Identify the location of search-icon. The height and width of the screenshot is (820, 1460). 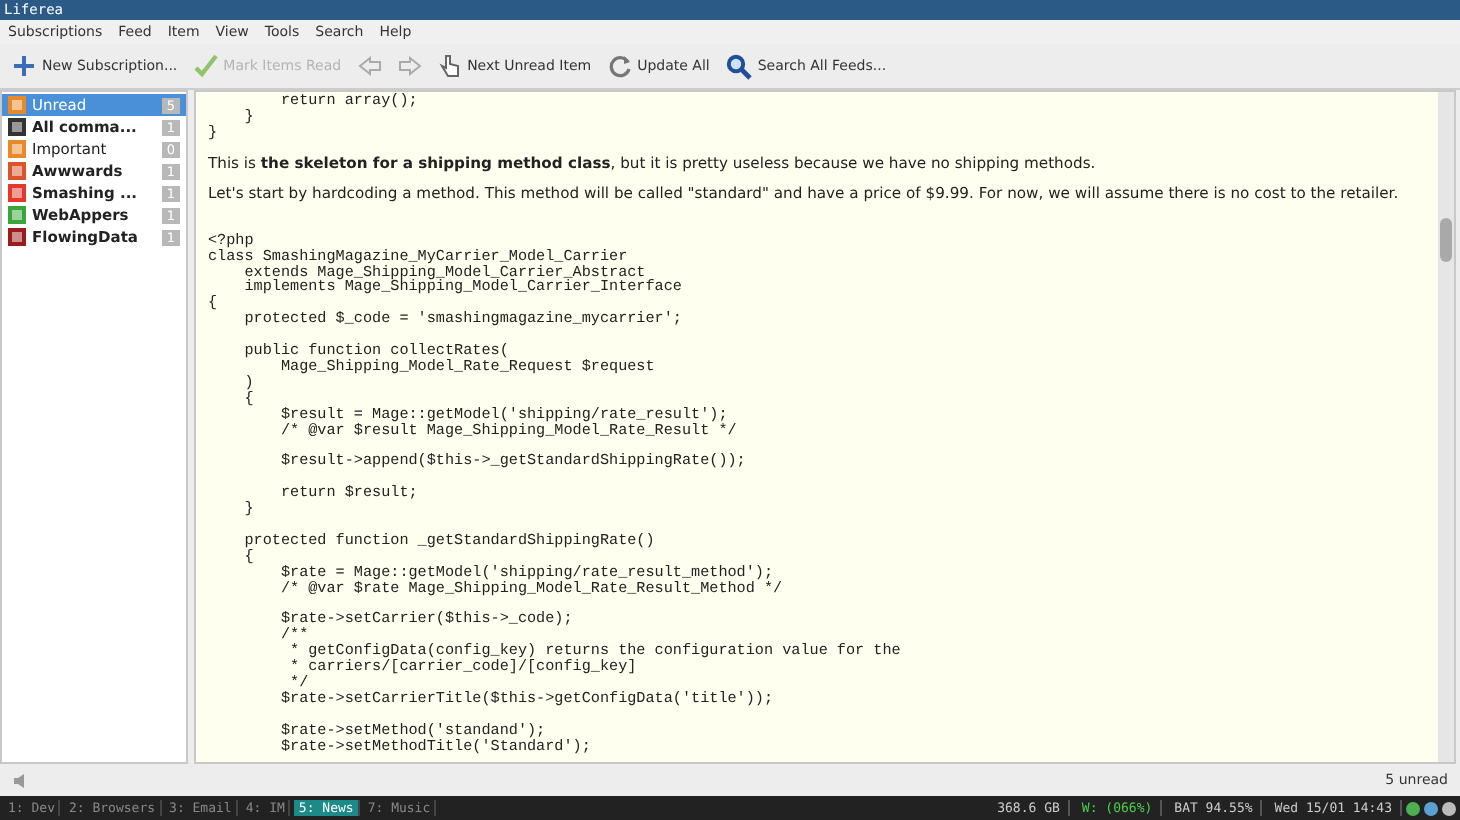
(738, 66).